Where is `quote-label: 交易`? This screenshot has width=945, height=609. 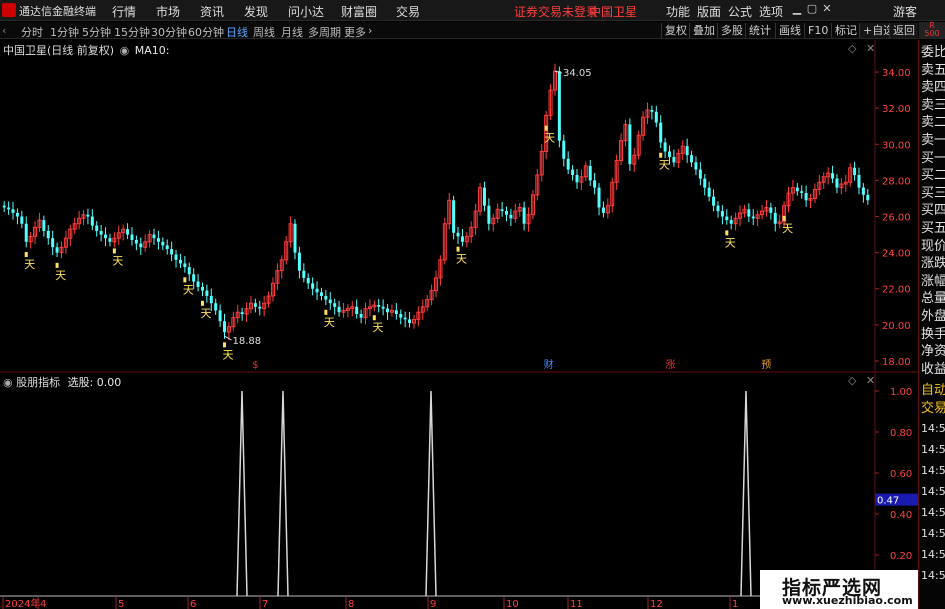
quote-label: 交易 is located at coordinates (933, 409).